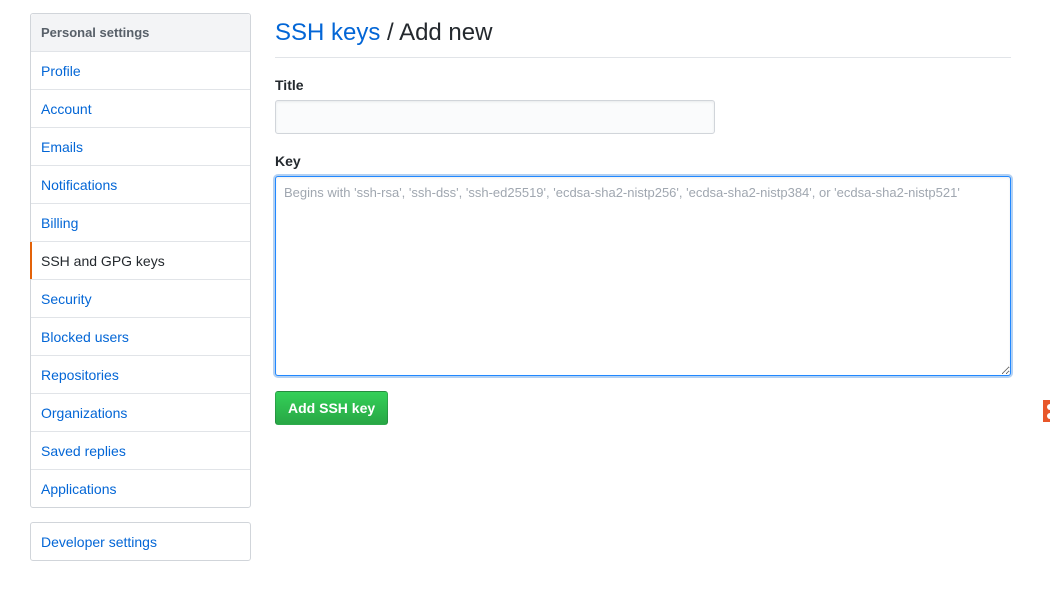 This screenshot has height=595, width=1050. What do you see at coordinates (140, 185) in the screenshot?
I see `sidebar-item-notifications: Notifications` at bounding box center [140, 185].